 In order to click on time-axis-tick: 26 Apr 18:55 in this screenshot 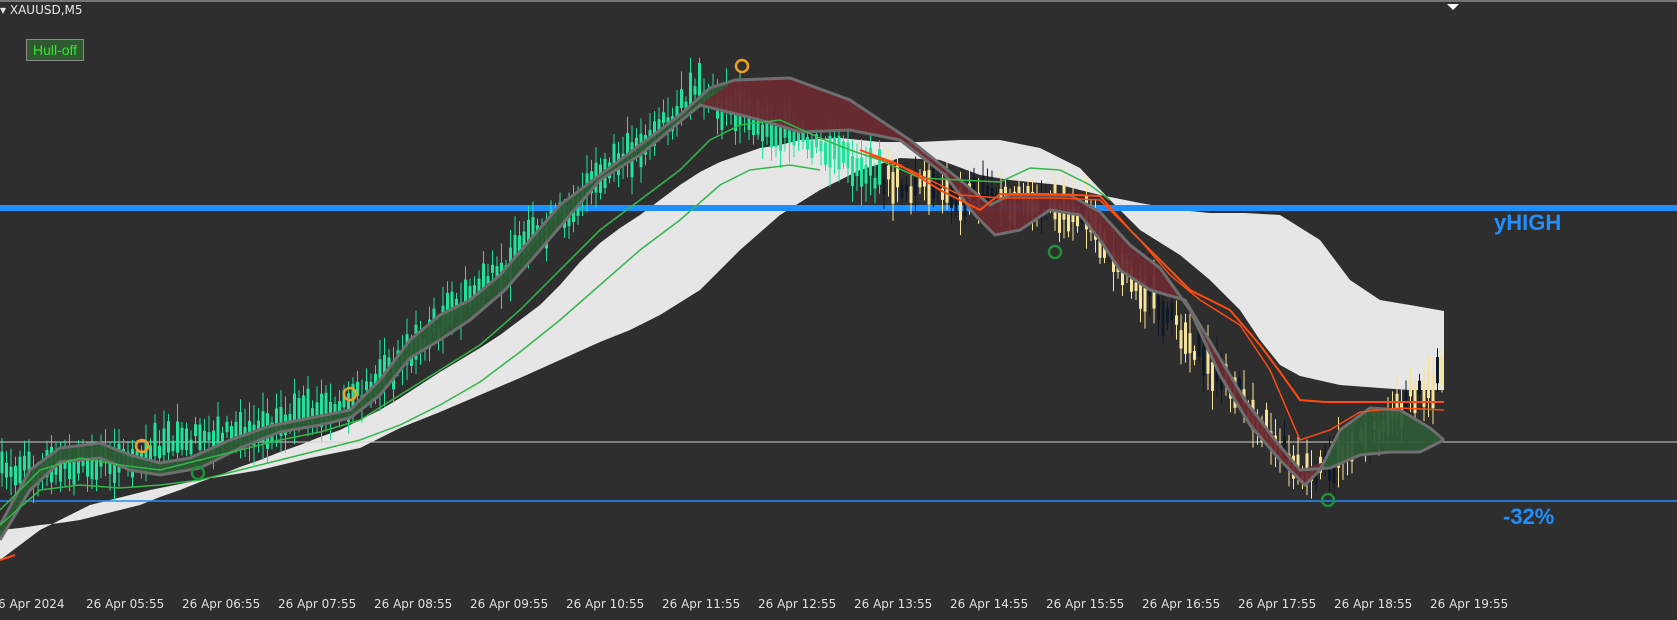, I will do `click(1373, 604)`.